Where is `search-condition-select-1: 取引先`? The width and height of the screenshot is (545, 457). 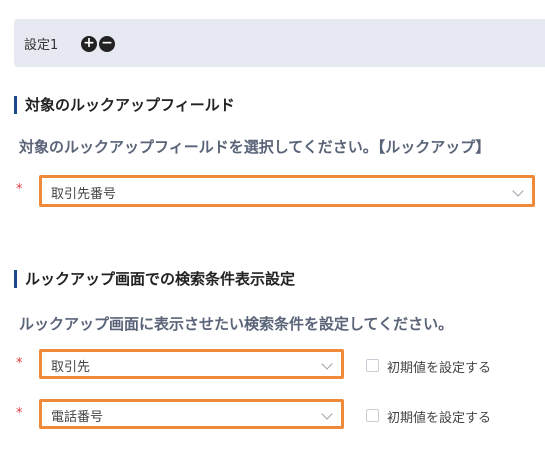 search-condition-select-1: 取引先 is located at coordinates (191, 364).